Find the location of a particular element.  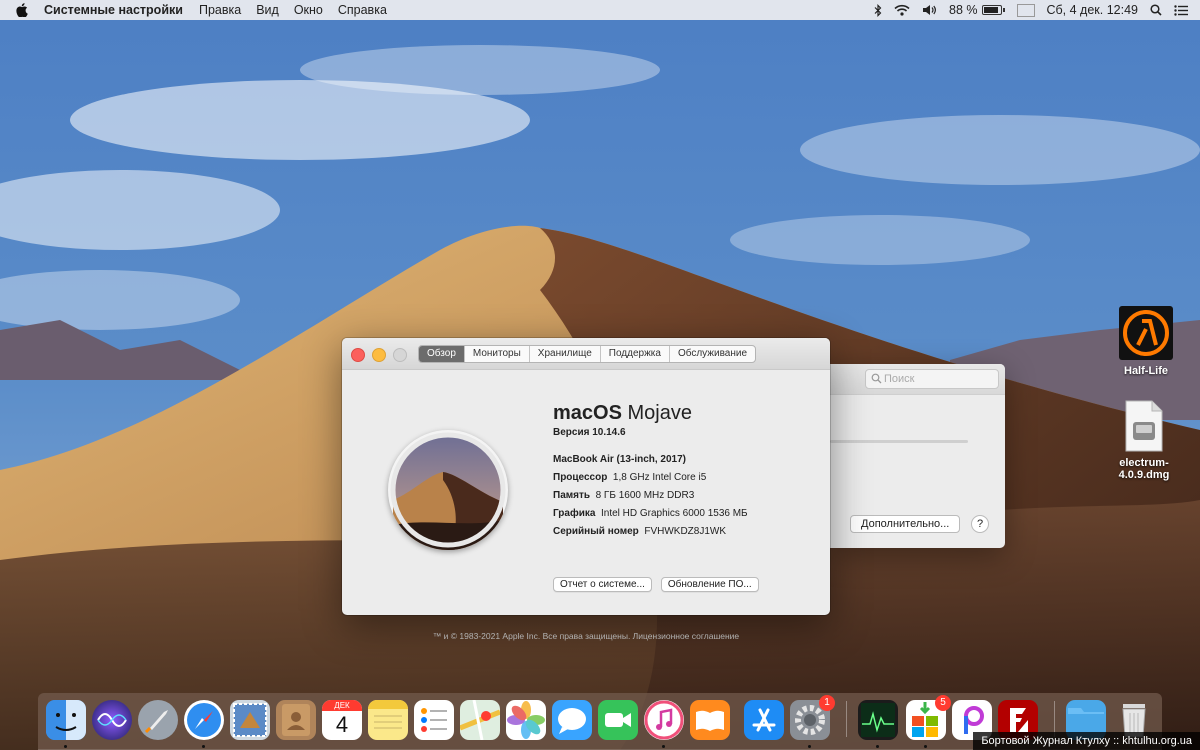

safari-compass-icon is located at coordinates (204, 720).